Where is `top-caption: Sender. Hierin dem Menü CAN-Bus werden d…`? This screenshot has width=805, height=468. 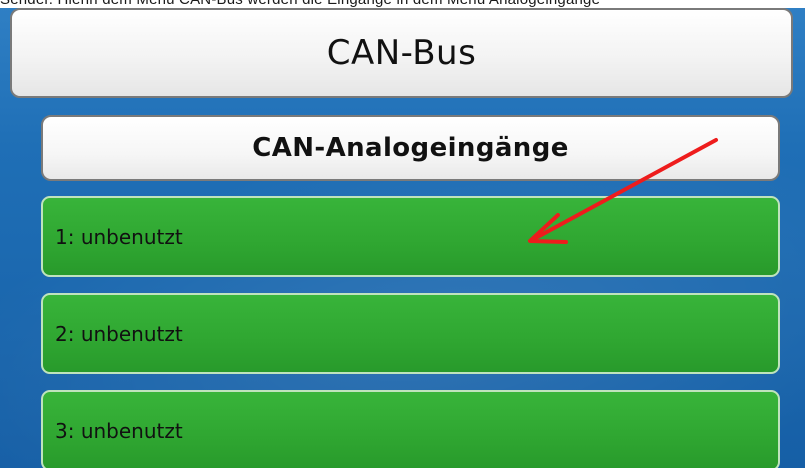 top-caption: Sender. Hierin dem Menü CAN-Bus werden d… is located at coordinates (402, 4).